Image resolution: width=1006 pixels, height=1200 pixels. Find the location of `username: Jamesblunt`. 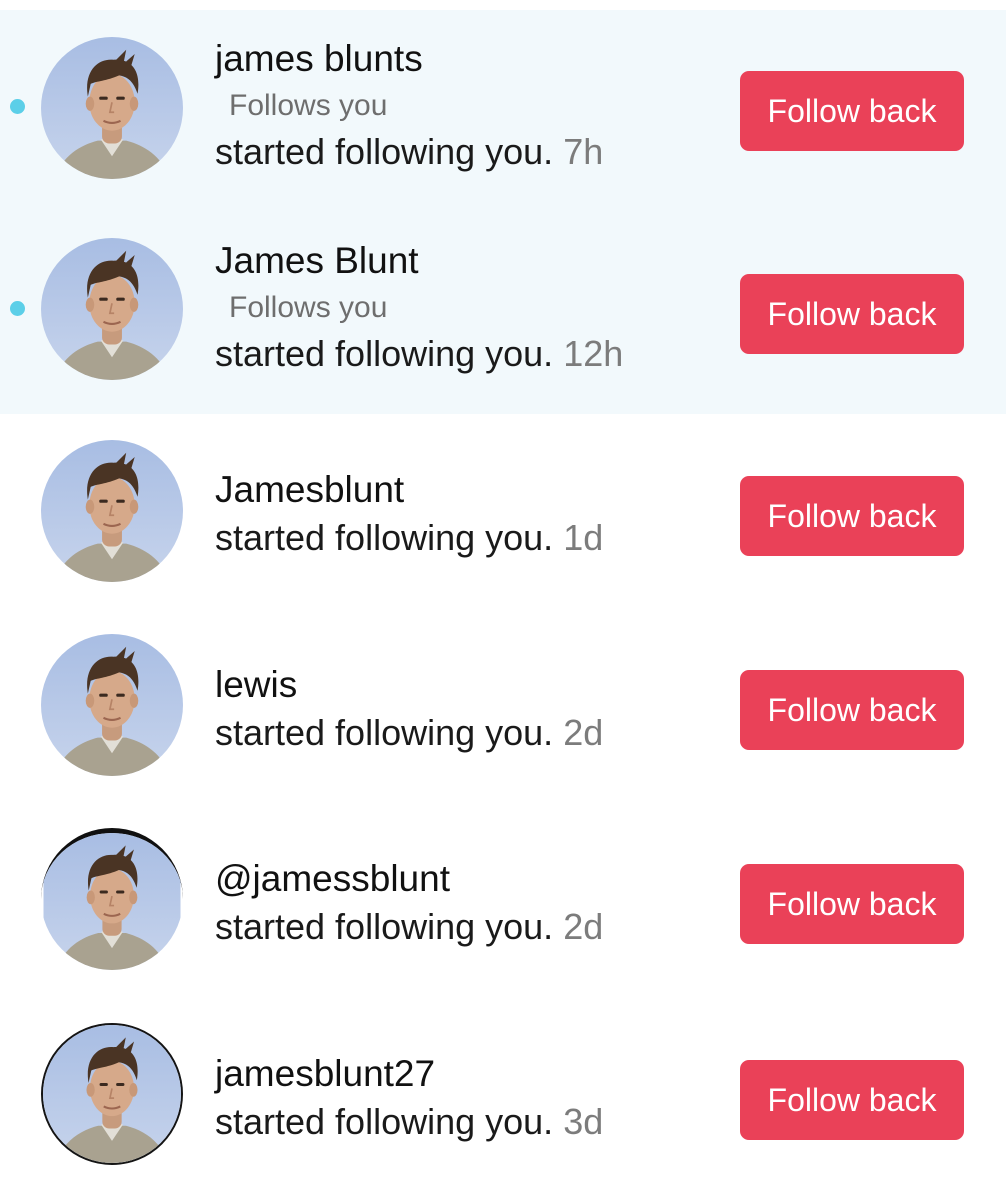

username: Jamesblunt is located at coordinates (465, 490).